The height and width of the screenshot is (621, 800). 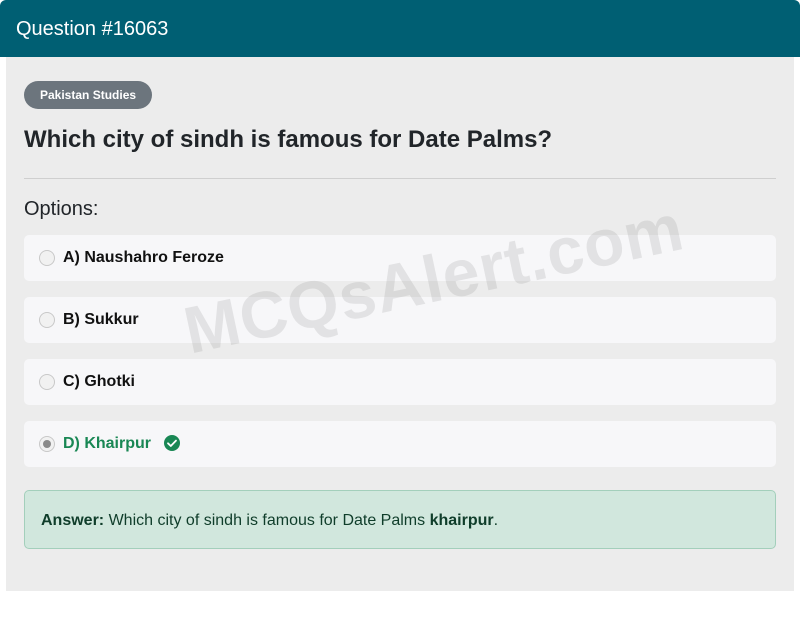 I want to click on divider, so click(x=400, y=178).